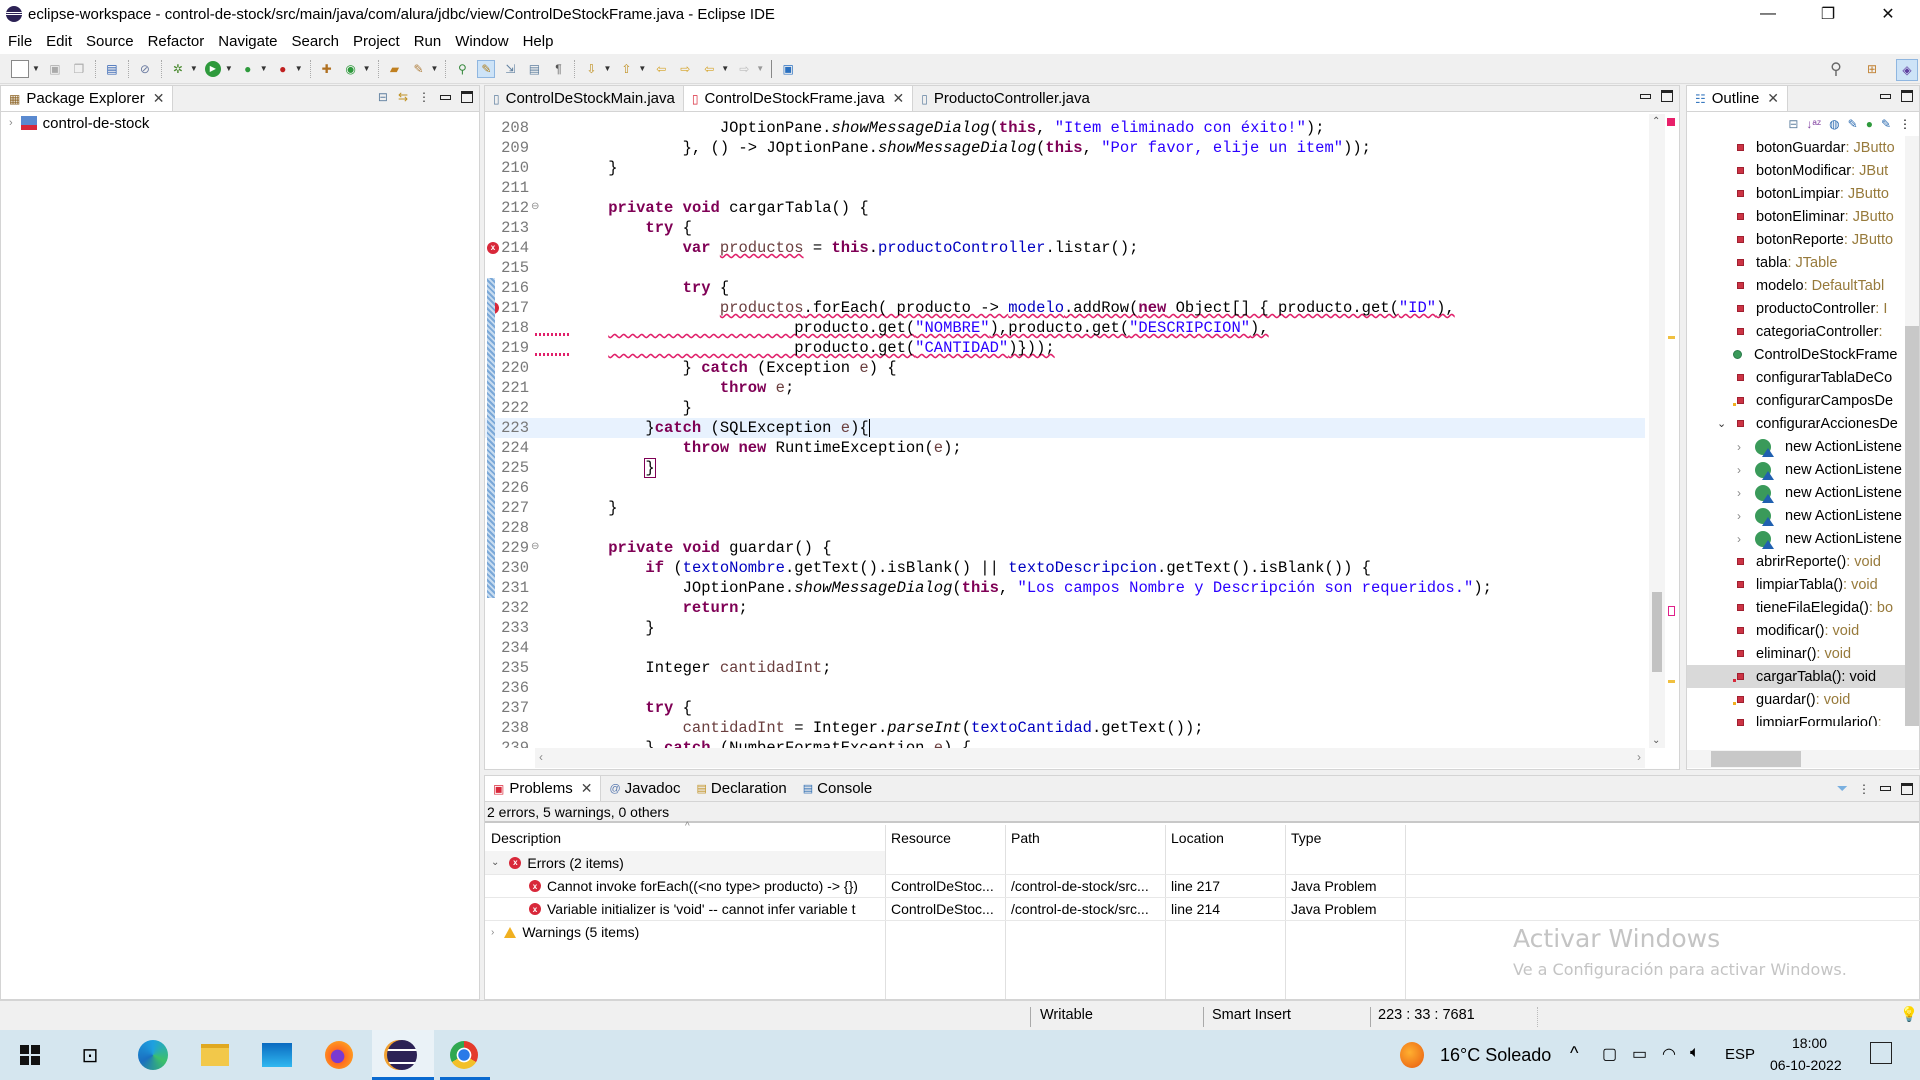 Image resolution: width=1920 pixels, height=1080 pixels. What do you see at coordinates (376, 41) in the screenshot?
I see `menu-project: Project` at bounding box center [376, 41].